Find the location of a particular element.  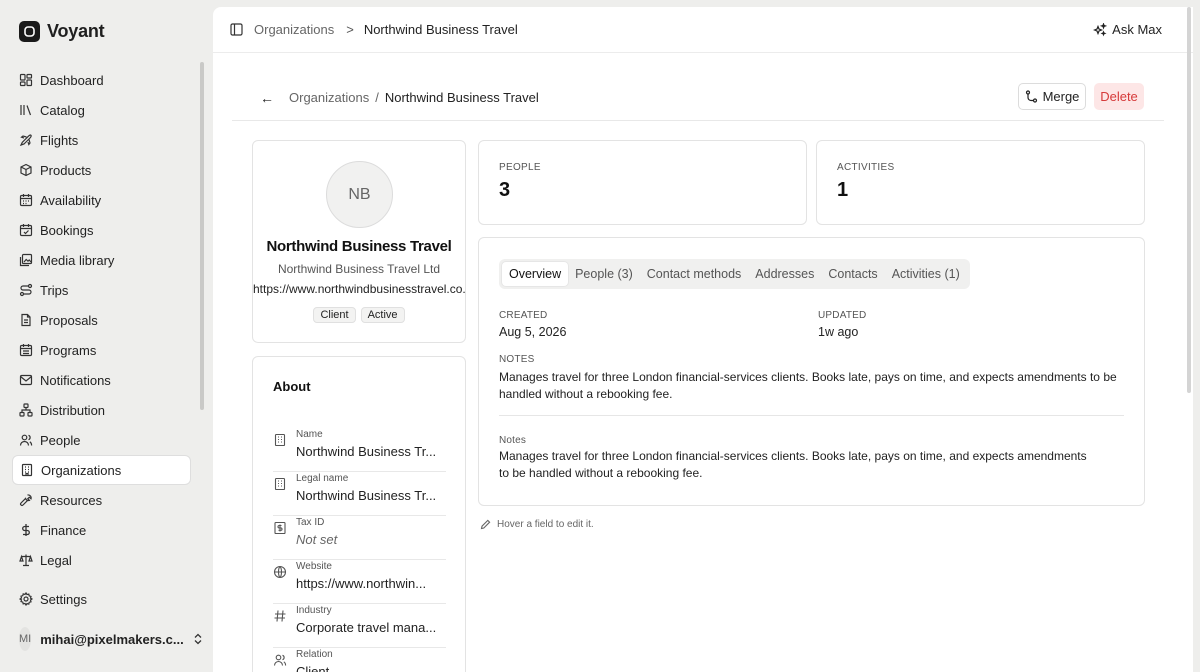

divider is located at coordinates (811, 415).